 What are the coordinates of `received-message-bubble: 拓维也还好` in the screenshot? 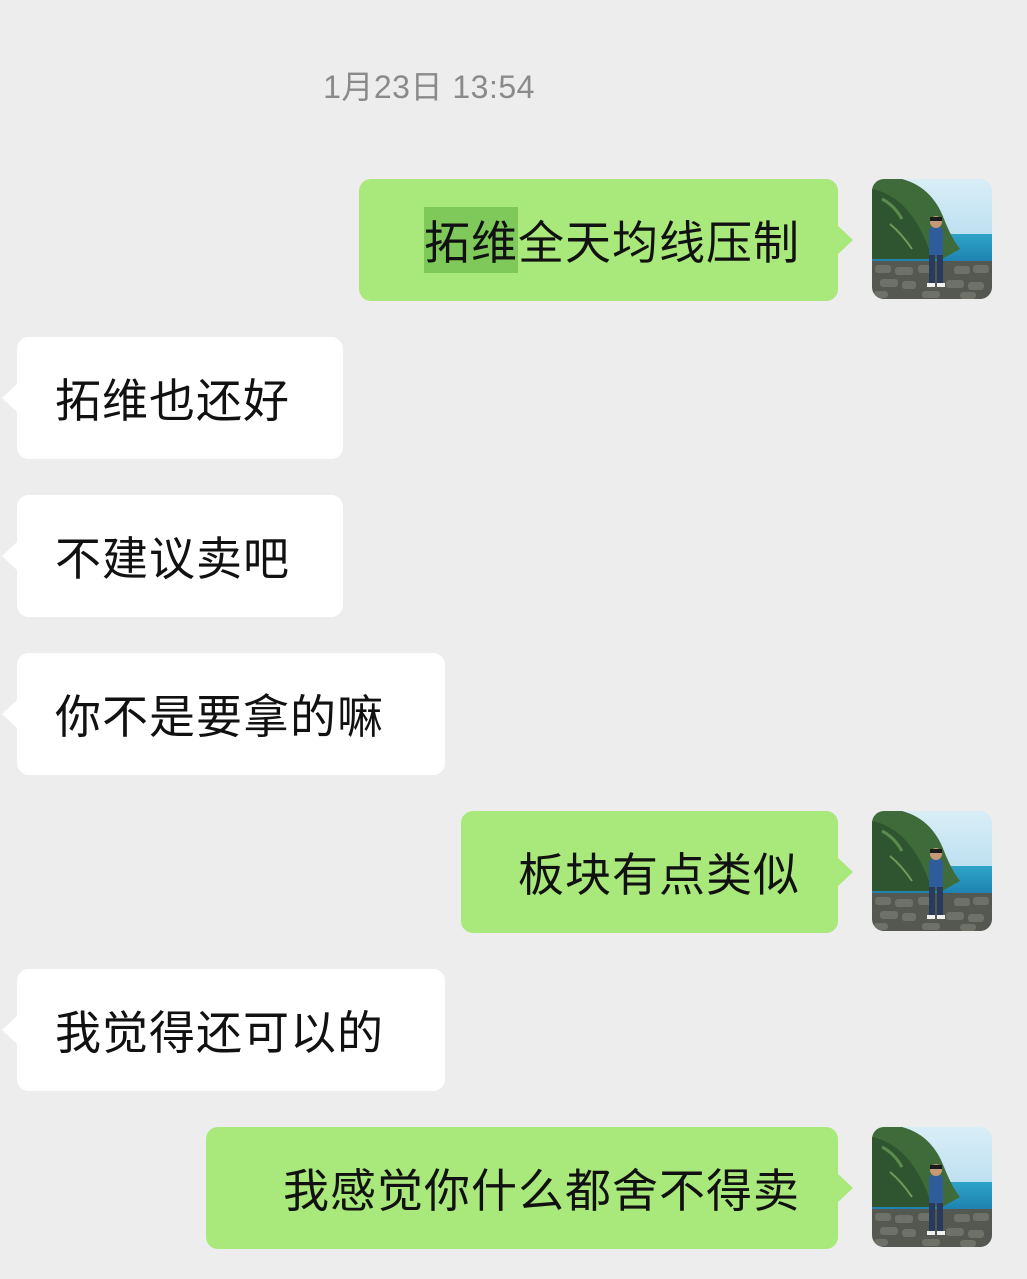 It's located at (172, 398).